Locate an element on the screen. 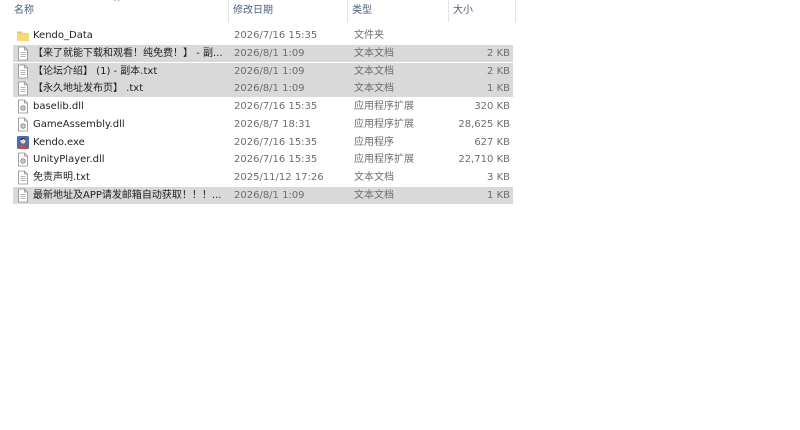 This screenshot has width=800, height=430. file-row: 免责声明.txt 2025/11/12 17:26 文本文档 3 KB is located at coordinates (263, 177).